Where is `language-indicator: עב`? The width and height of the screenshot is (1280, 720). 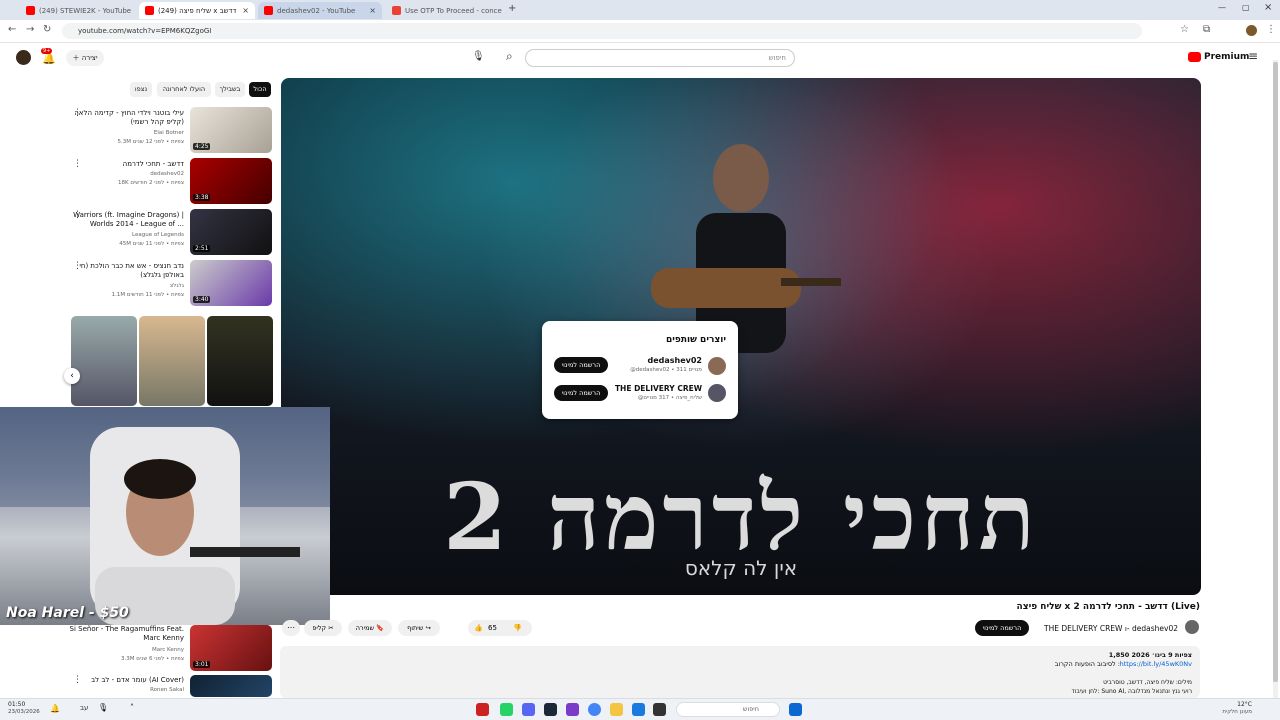
language-indicator: עב is located at coordinates (84, 708).